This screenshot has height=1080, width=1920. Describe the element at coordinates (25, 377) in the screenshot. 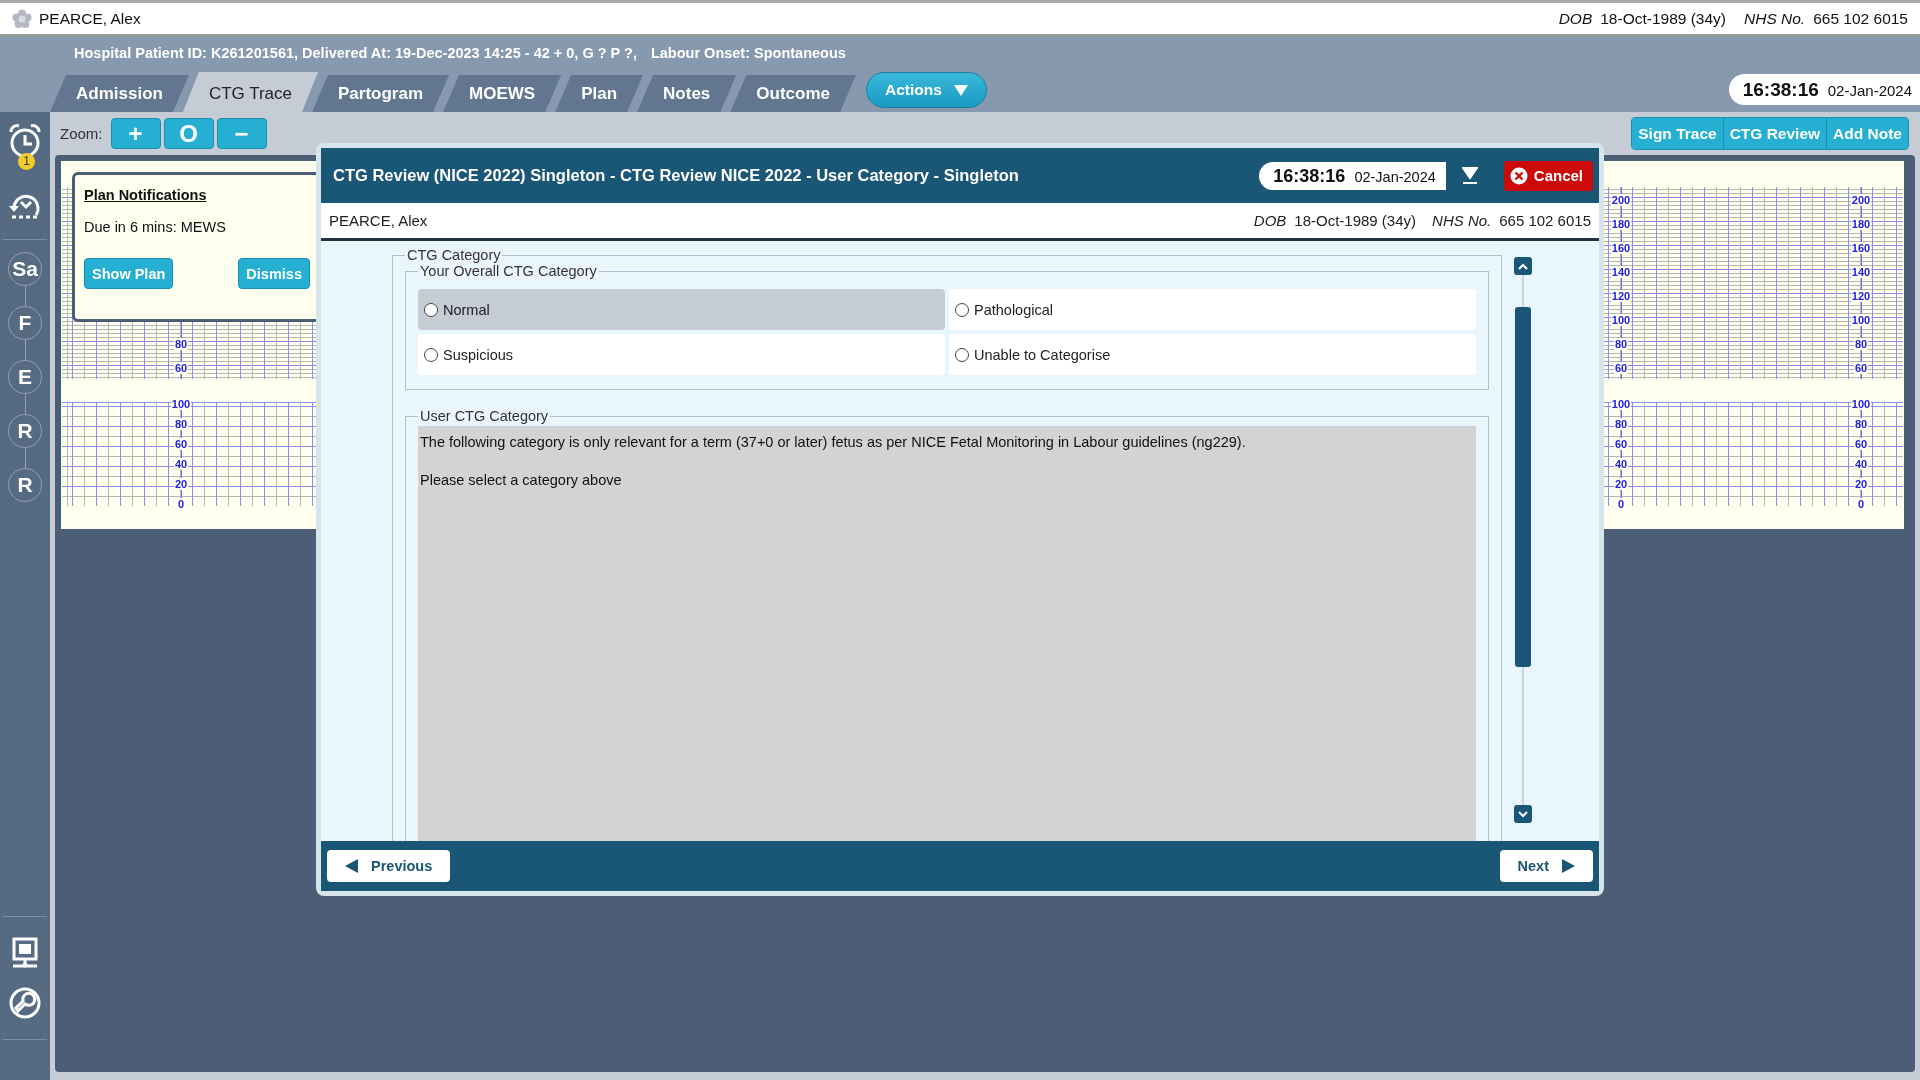

I see `stage-circle: E` at that location.